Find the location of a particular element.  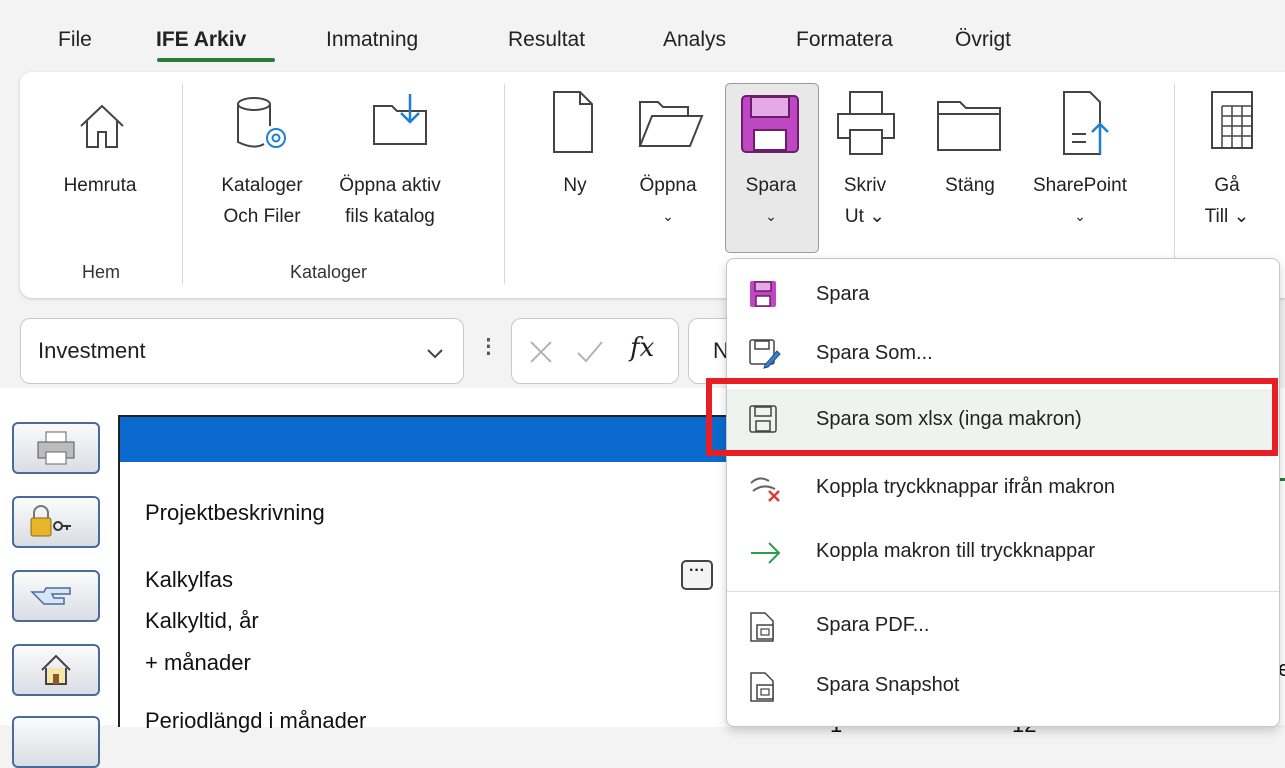

label-projektbeskrivning: Projektbeskrivning is located at coordinates (235, 512).